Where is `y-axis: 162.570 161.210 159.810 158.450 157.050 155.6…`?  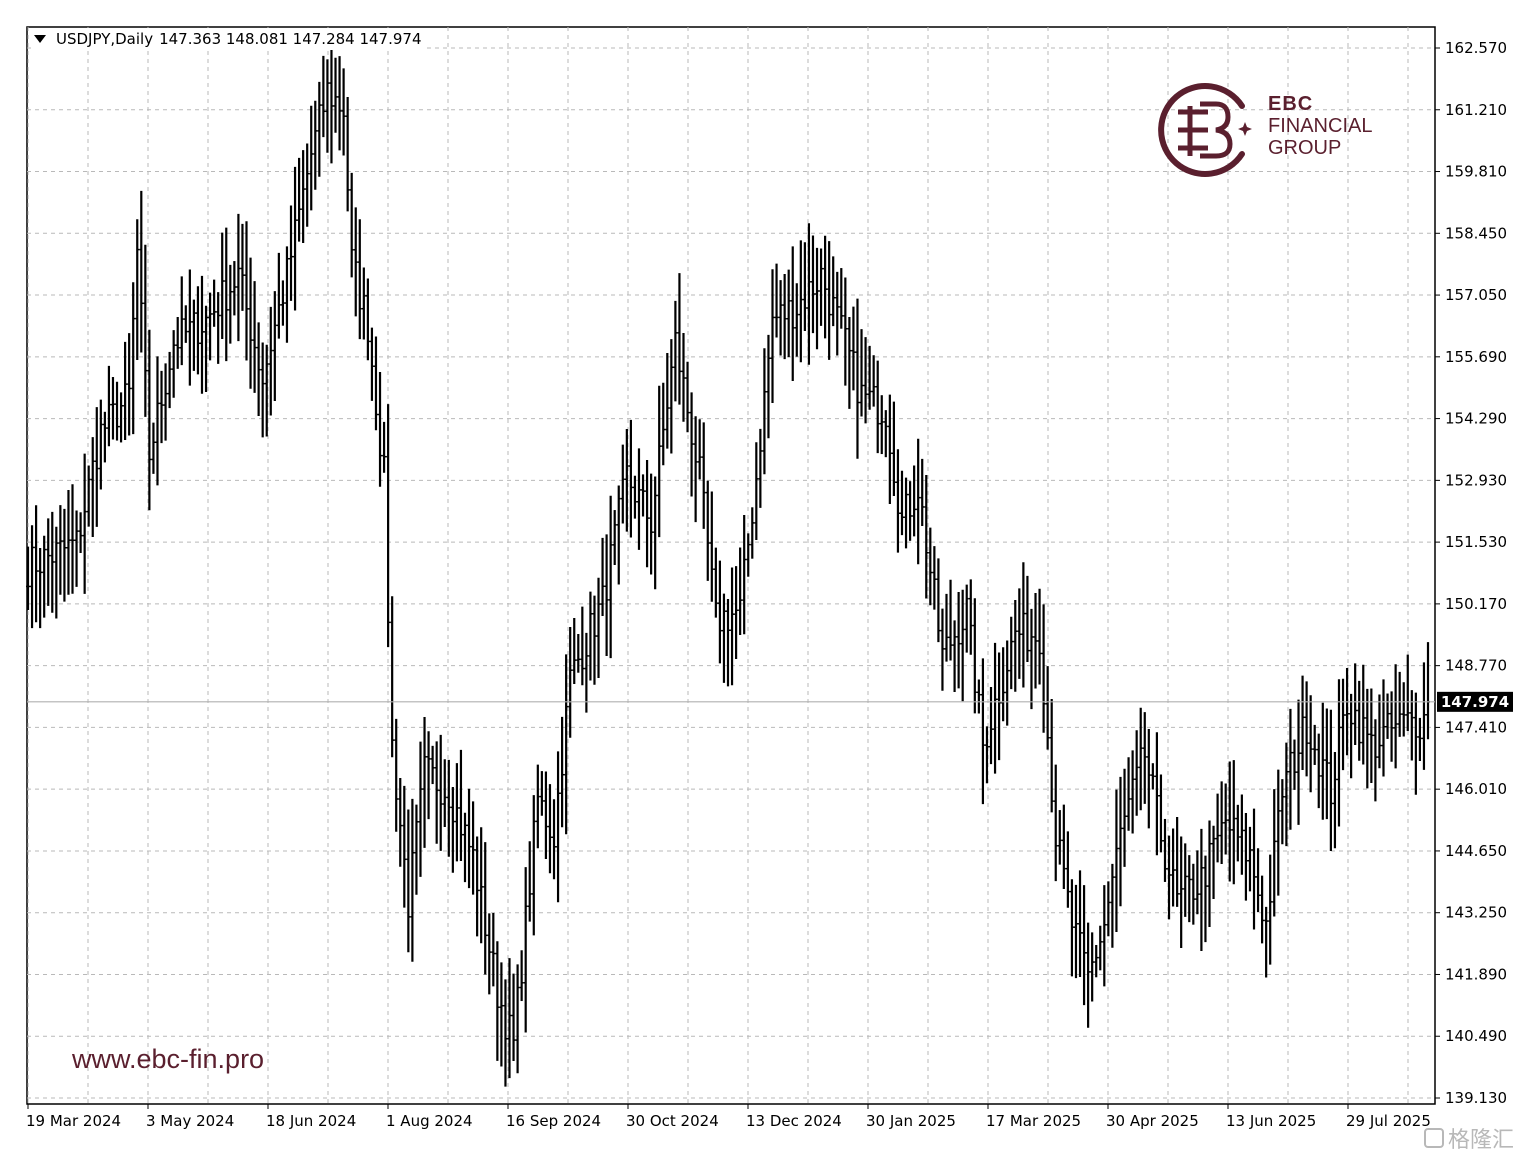
y-axis: 162.570 161.210 159.810 158.450 157.050 155.6… is located at coordinates (1471, 573).